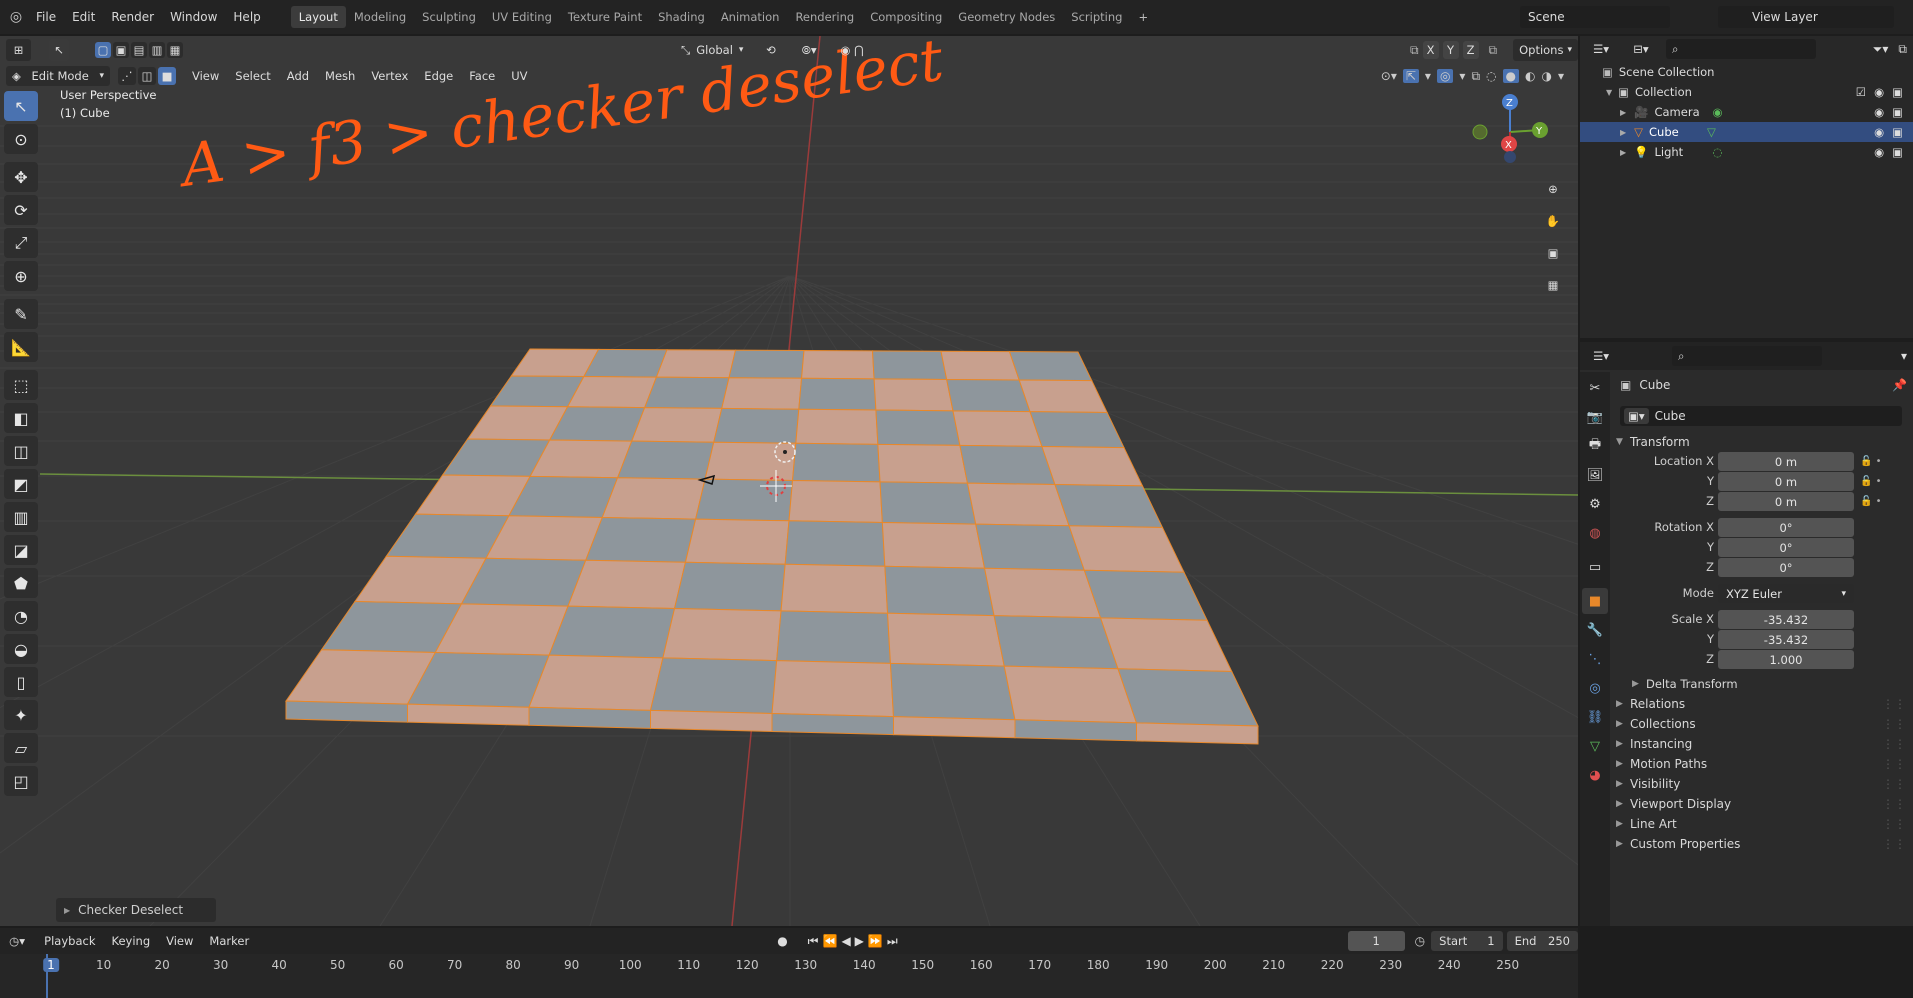 The image size is (1913, 998). I want to click on record-icon: ●, so click(782, 941).